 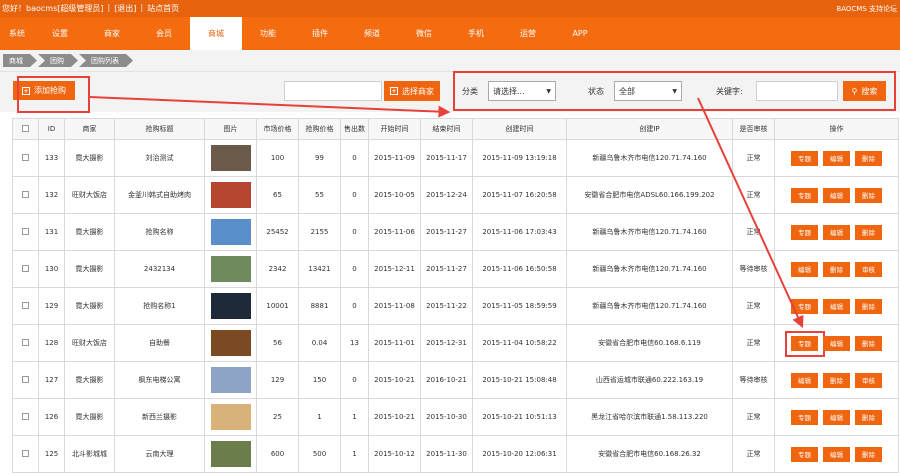 I want to click on select-shop-button: + 选择商家, so click(x=412, y=91).